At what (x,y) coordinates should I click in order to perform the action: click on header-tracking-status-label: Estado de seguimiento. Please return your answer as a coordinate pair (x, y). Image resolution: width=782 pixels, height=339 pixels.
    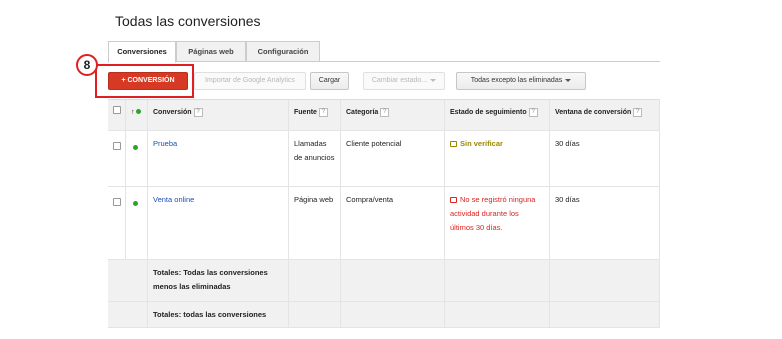
    Looking at the image, I should click on (488, 112).